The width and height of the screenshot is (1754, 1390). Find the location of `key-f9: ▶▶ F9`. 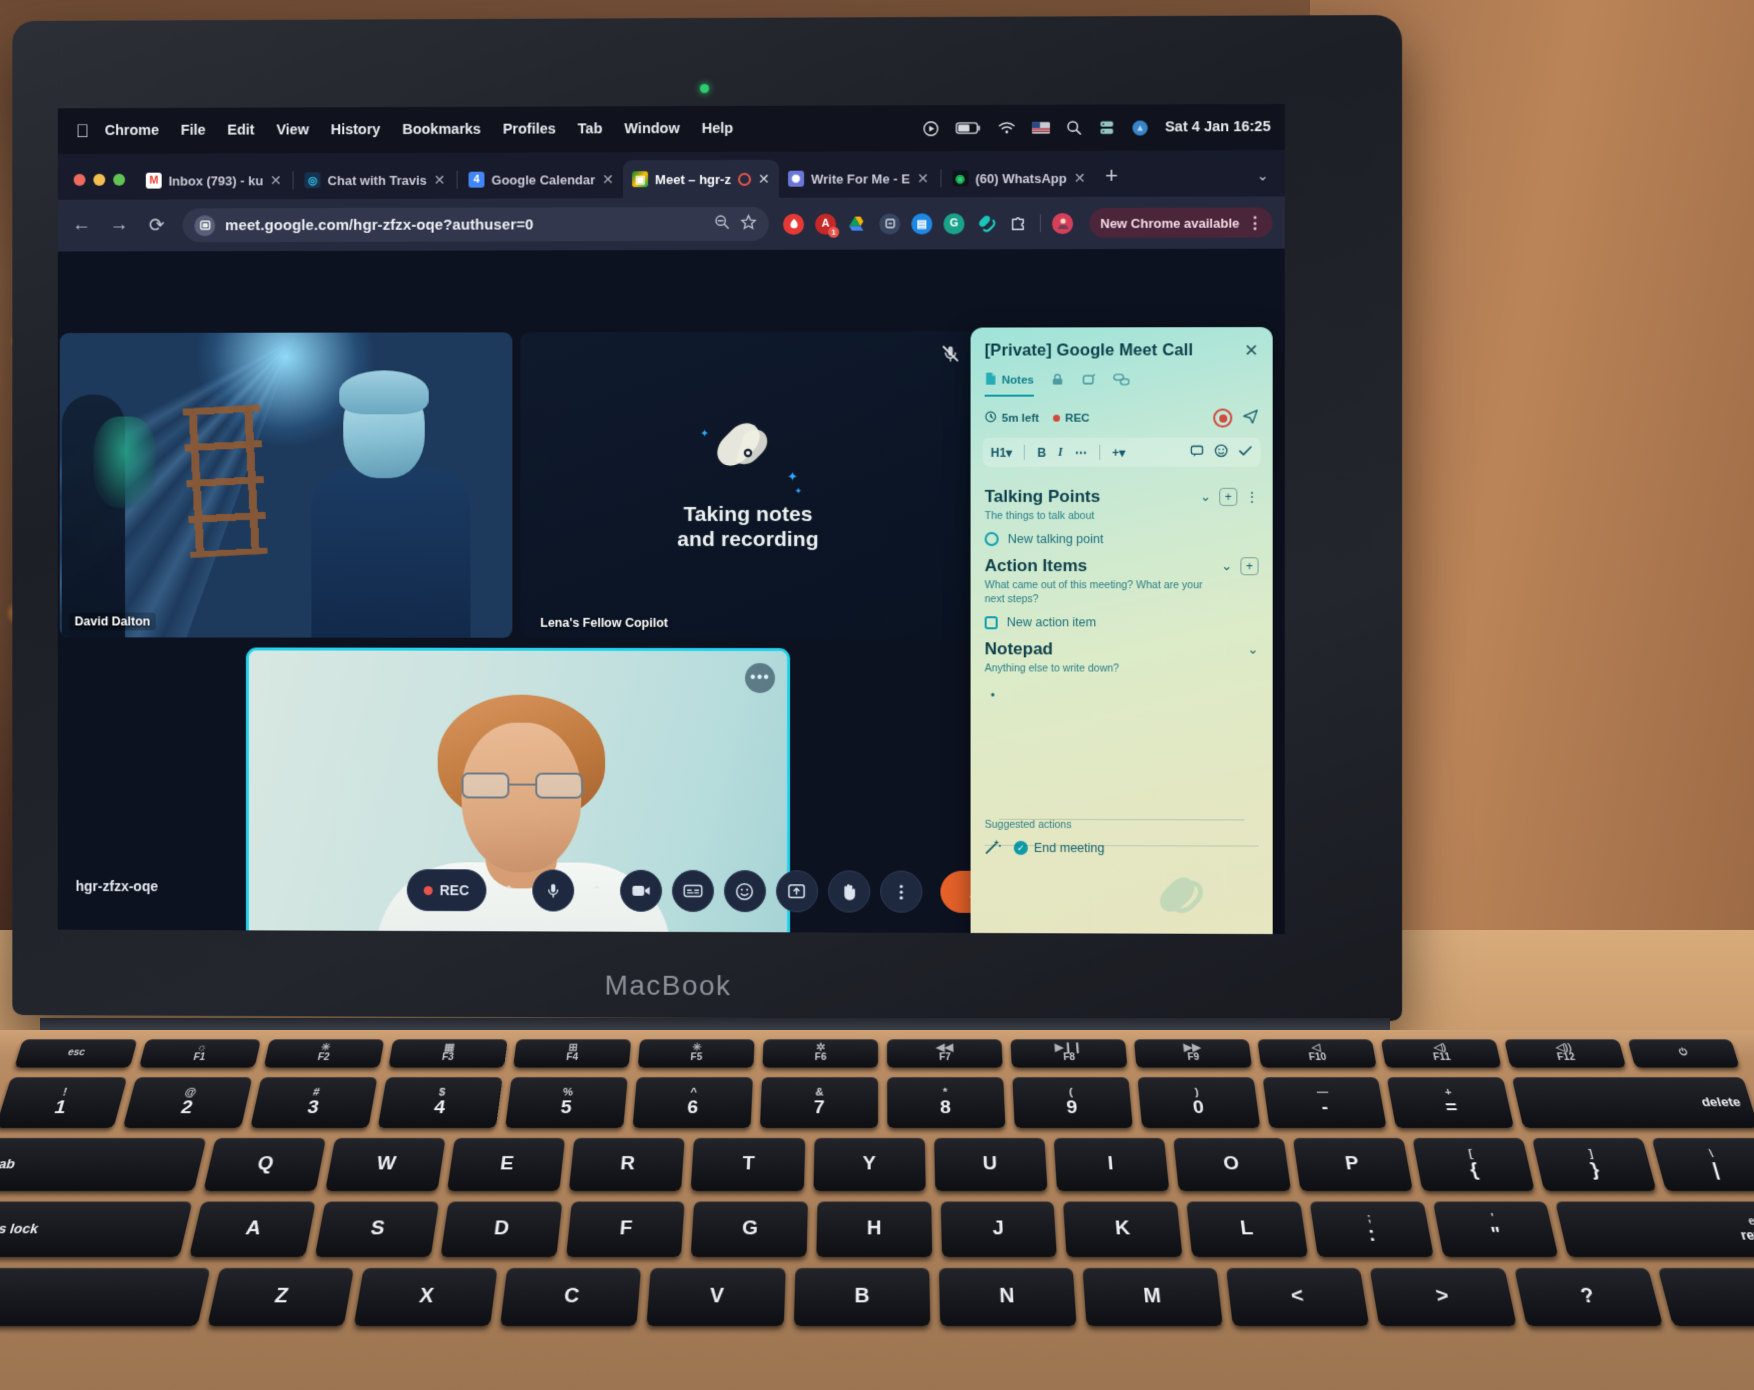

key-f9: ▶▶ F9 is located at coordinates (1193, 1053).